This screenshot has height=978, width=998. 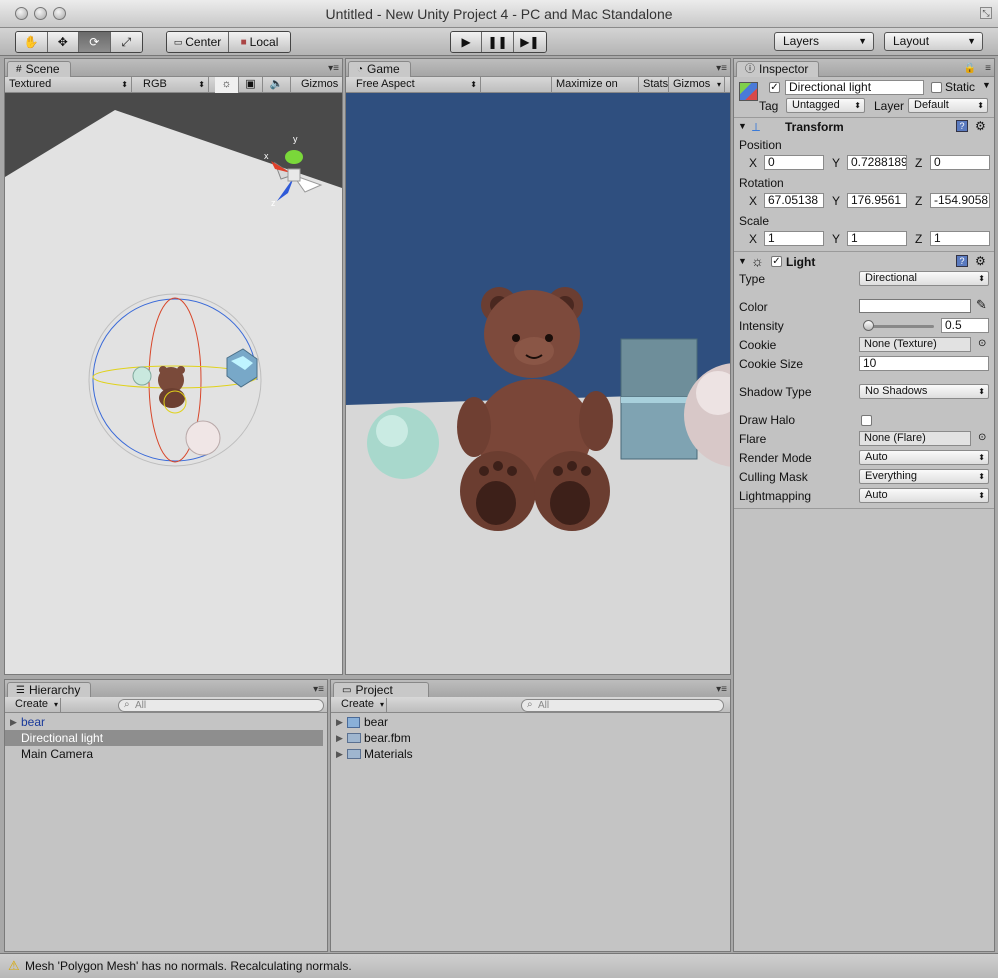 I want to click on hand-tool-button: ✋, so click(x=32, y=42).